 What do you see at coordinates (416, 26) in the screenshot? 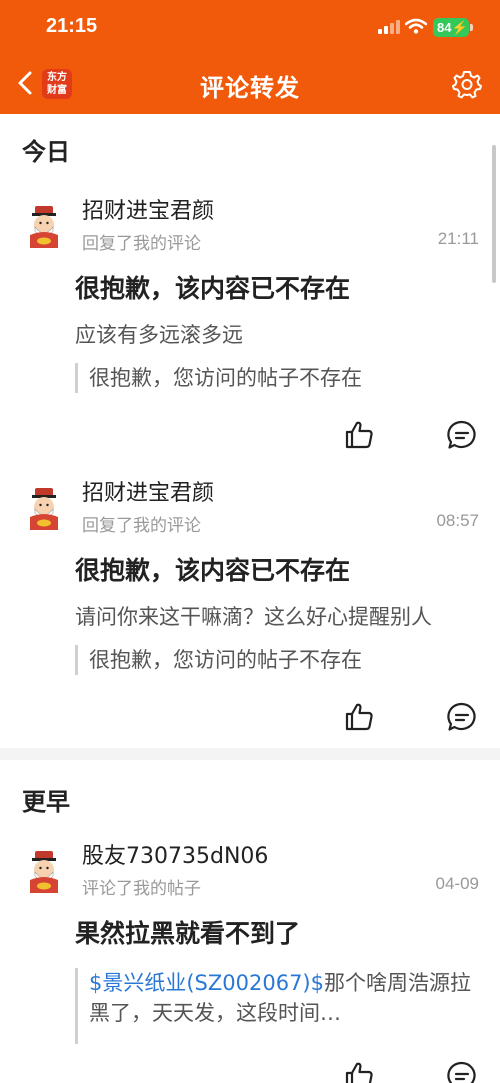
I see `wifi-icon` at bounding box center [416, 26].